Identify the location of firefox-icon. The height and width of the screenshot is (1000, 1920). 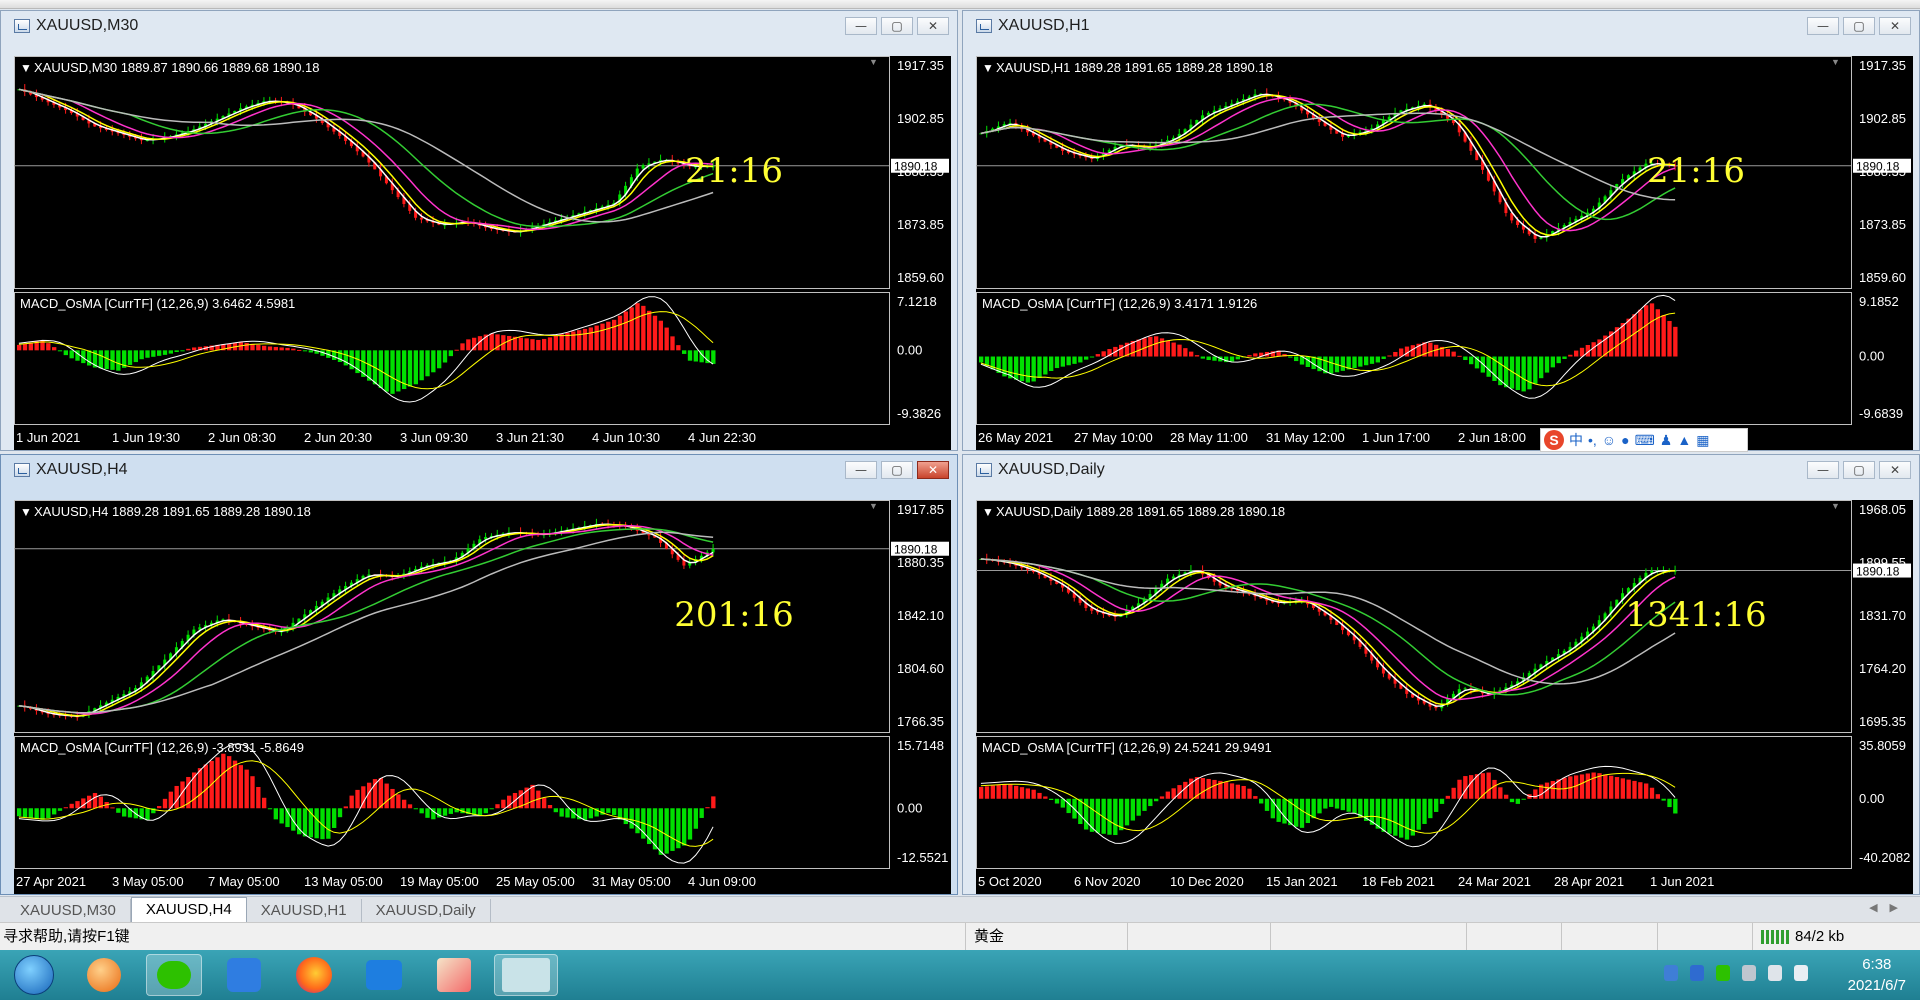
(314, 975).